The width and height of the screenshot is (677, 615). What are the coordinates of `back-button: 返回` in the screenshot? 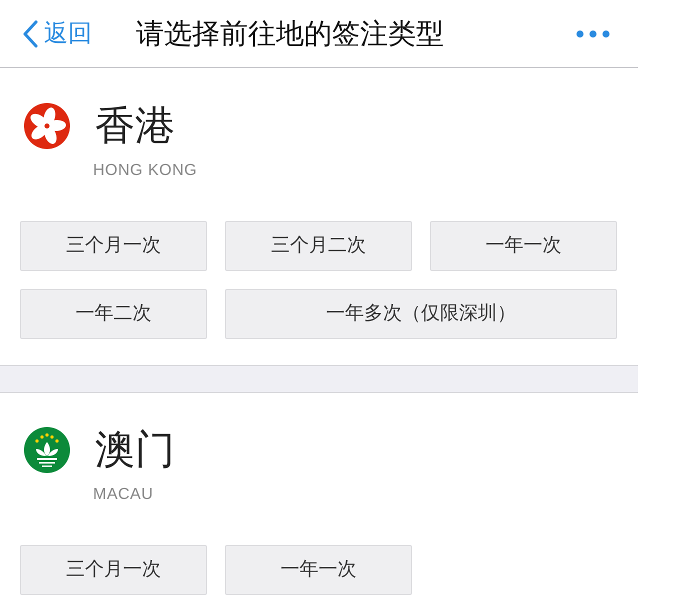 It's located at (57, 34).